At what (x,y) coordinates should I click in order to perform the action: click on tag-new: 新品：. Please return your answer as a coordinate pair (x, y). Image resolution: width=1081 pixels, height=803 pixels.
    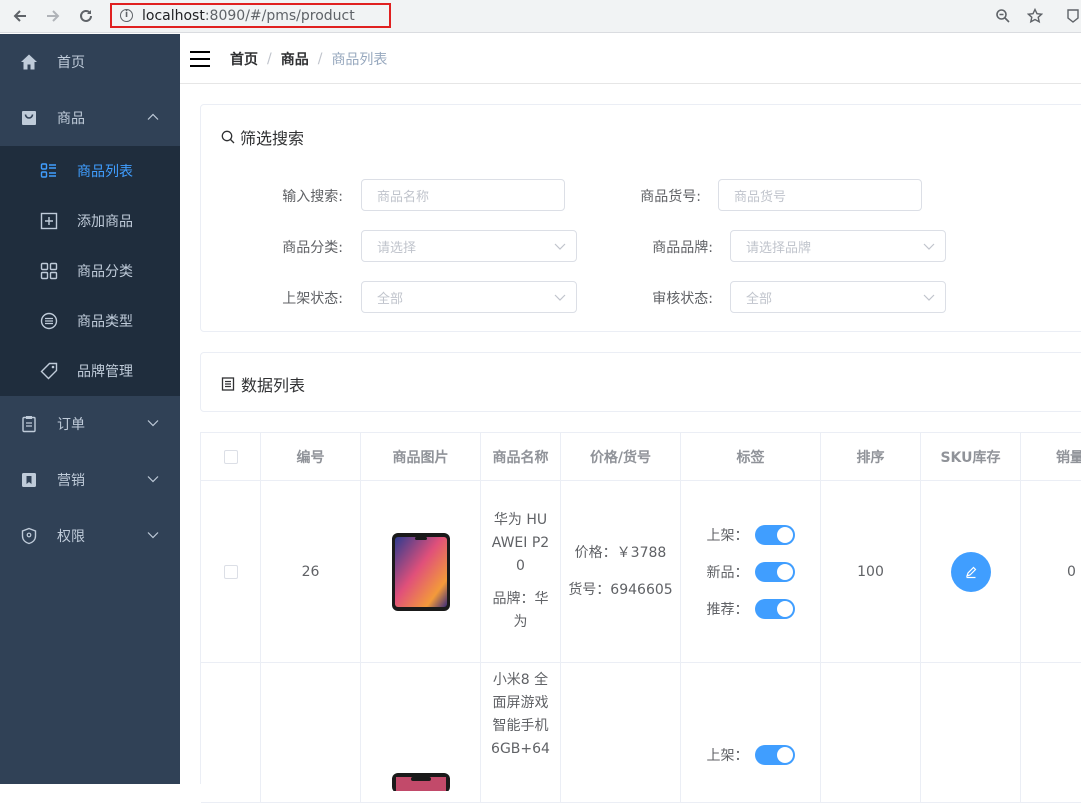
    Looking at the image, I should click on (751, 571).